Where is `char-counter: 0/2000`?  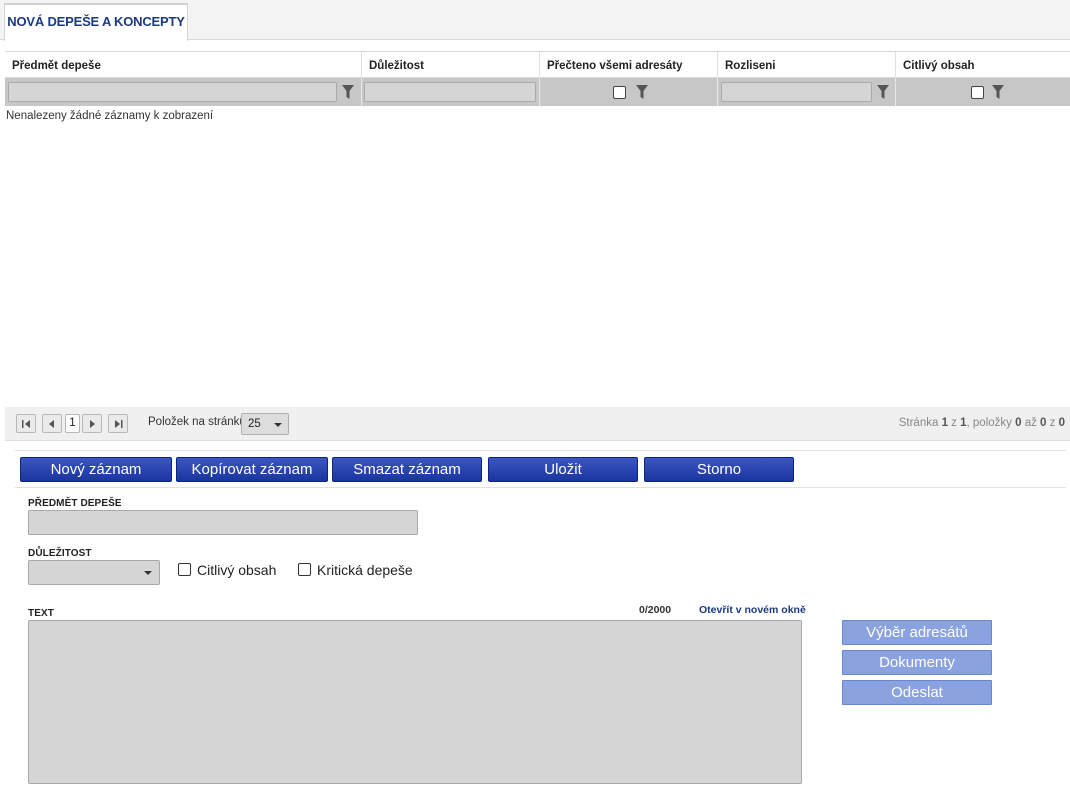
char-counter: 0/2000 is located at coordinates (655, 610).